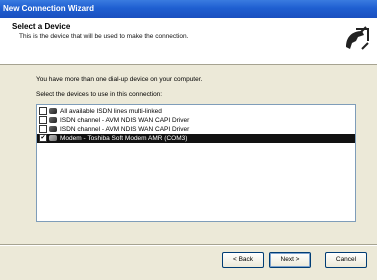 The height and width of the screenshot is (280, 377). What do you see at coordinates (196, 138) in the screenshot?
I see `device-row: ✔ Modem - Toshiba Soft Modem AMR (COM3)` at bounding box center [196, 138].